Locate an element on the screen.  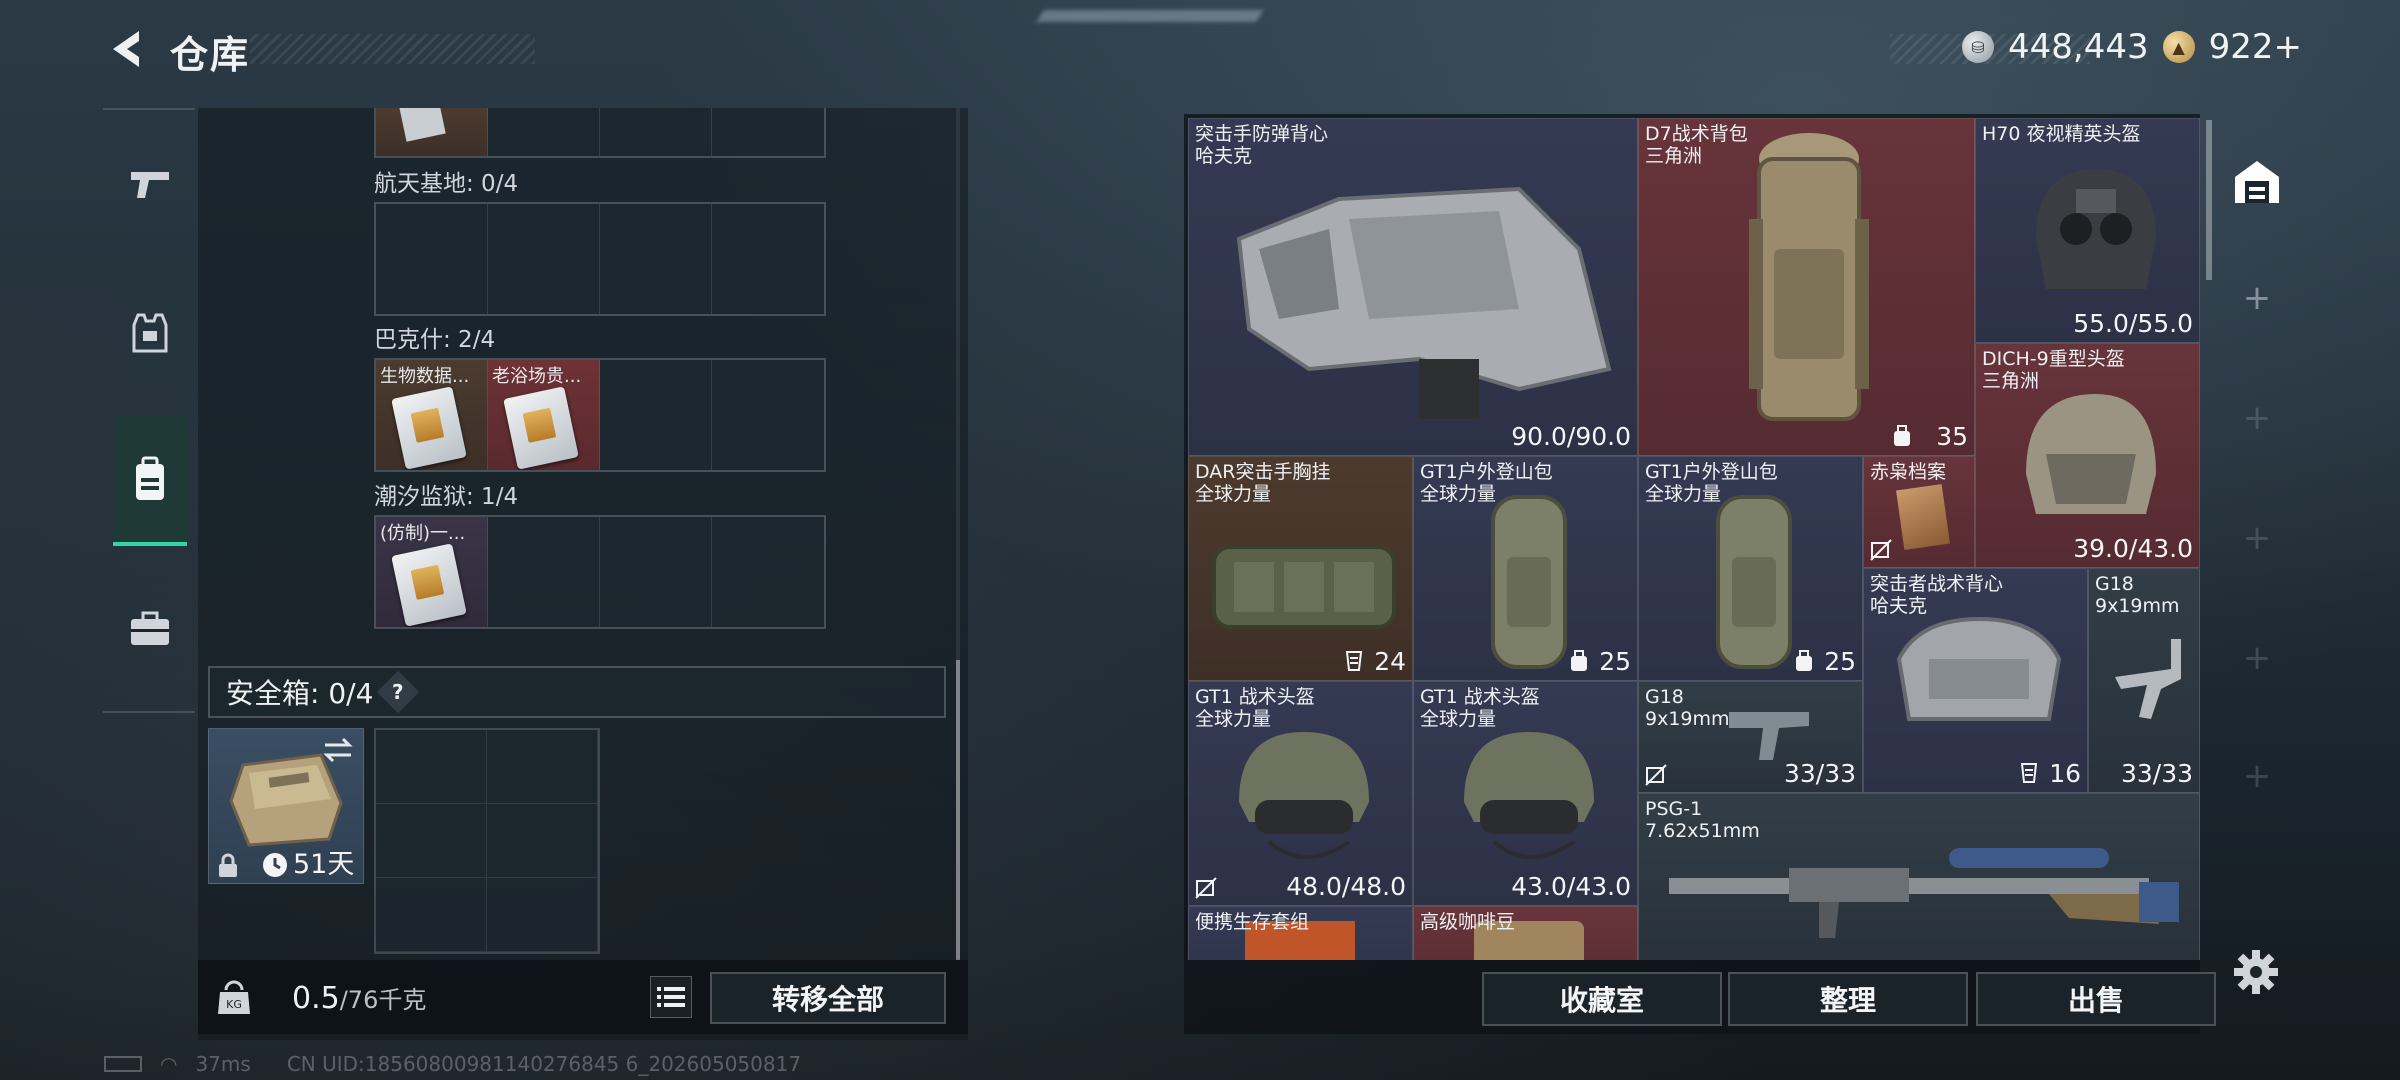
item-durability: 55.0/55.0 is located at coordinates (2133, 323).